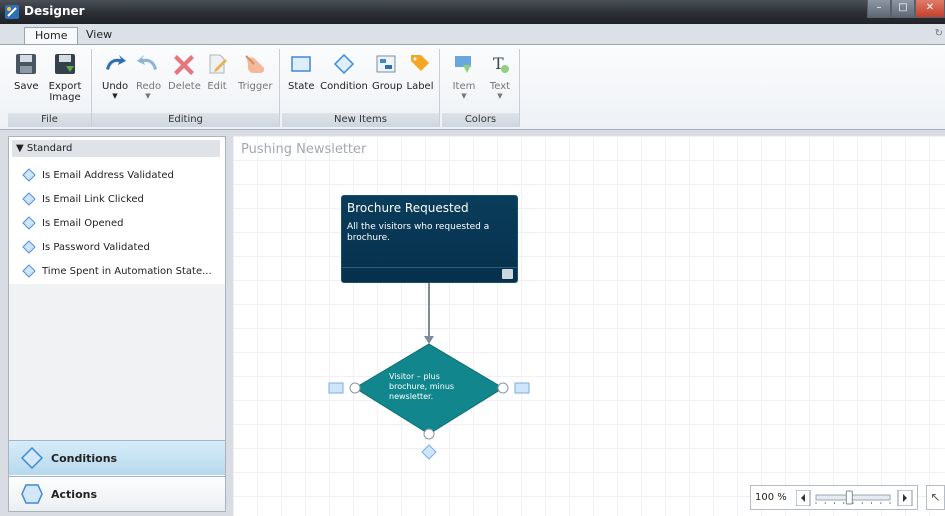 The width and height of the screenshot is (945, 516). I want to click on list-item: Is Email Link Clicked, so click(117, 199).